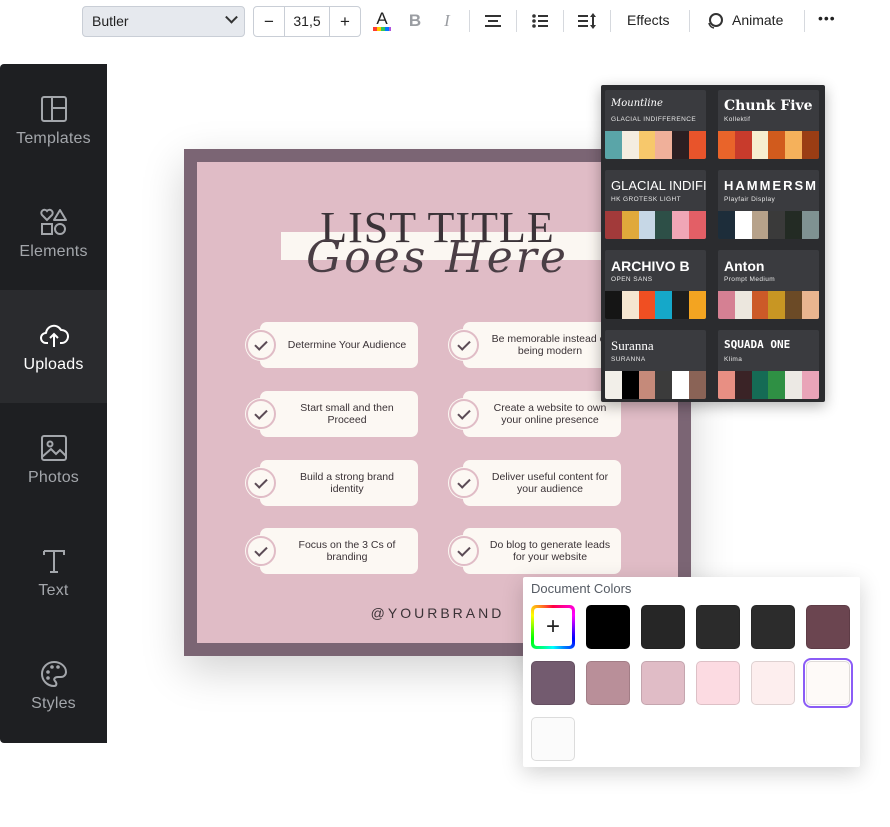  Describe the element at coordinates (53, 233) in the screenshot. I see `sidebar-item-elements: Elements` at that location.